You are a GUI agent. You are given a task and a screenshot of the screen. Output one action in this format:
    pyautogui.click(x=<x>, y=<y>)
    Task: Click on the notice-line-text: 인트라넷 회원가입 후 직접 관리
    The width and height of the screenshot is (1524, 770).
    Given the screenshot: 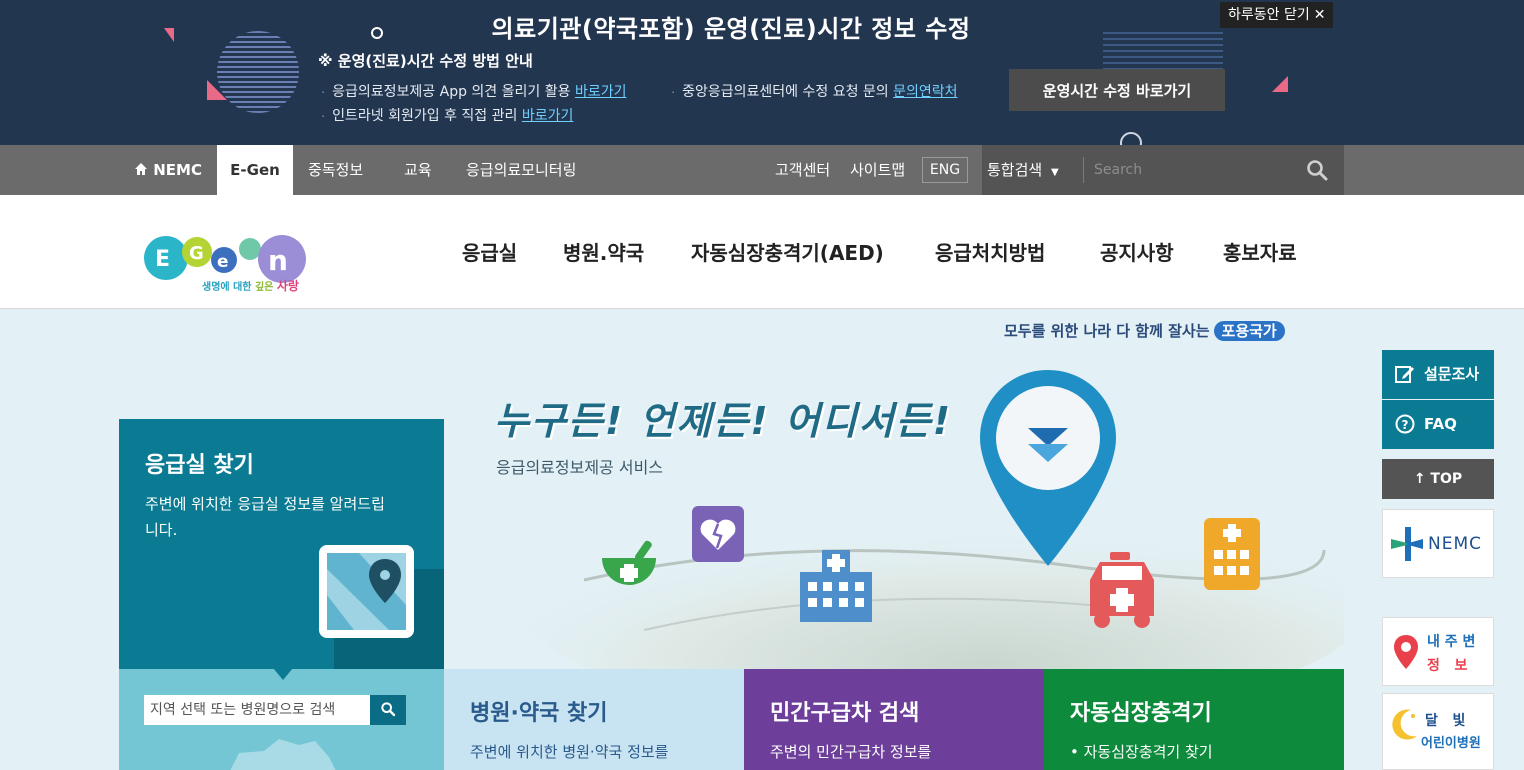 What is the action you would take?
    pyautogui.click(x=425, y=116)
    